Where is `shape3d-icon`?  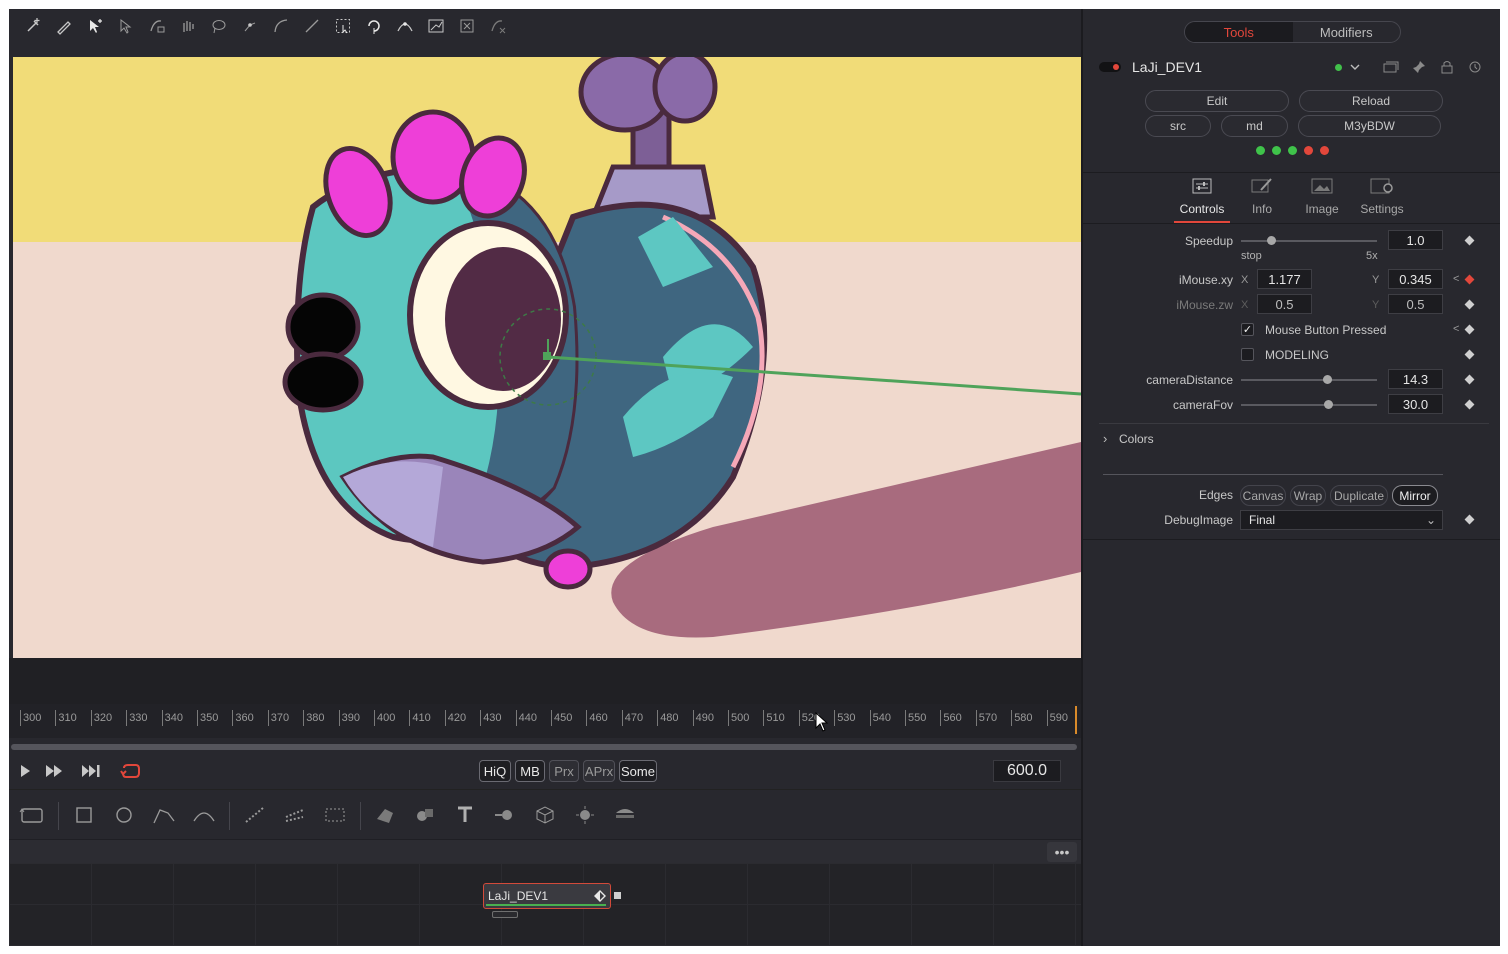
shape3d-icon is located at coordinates (385, 815).